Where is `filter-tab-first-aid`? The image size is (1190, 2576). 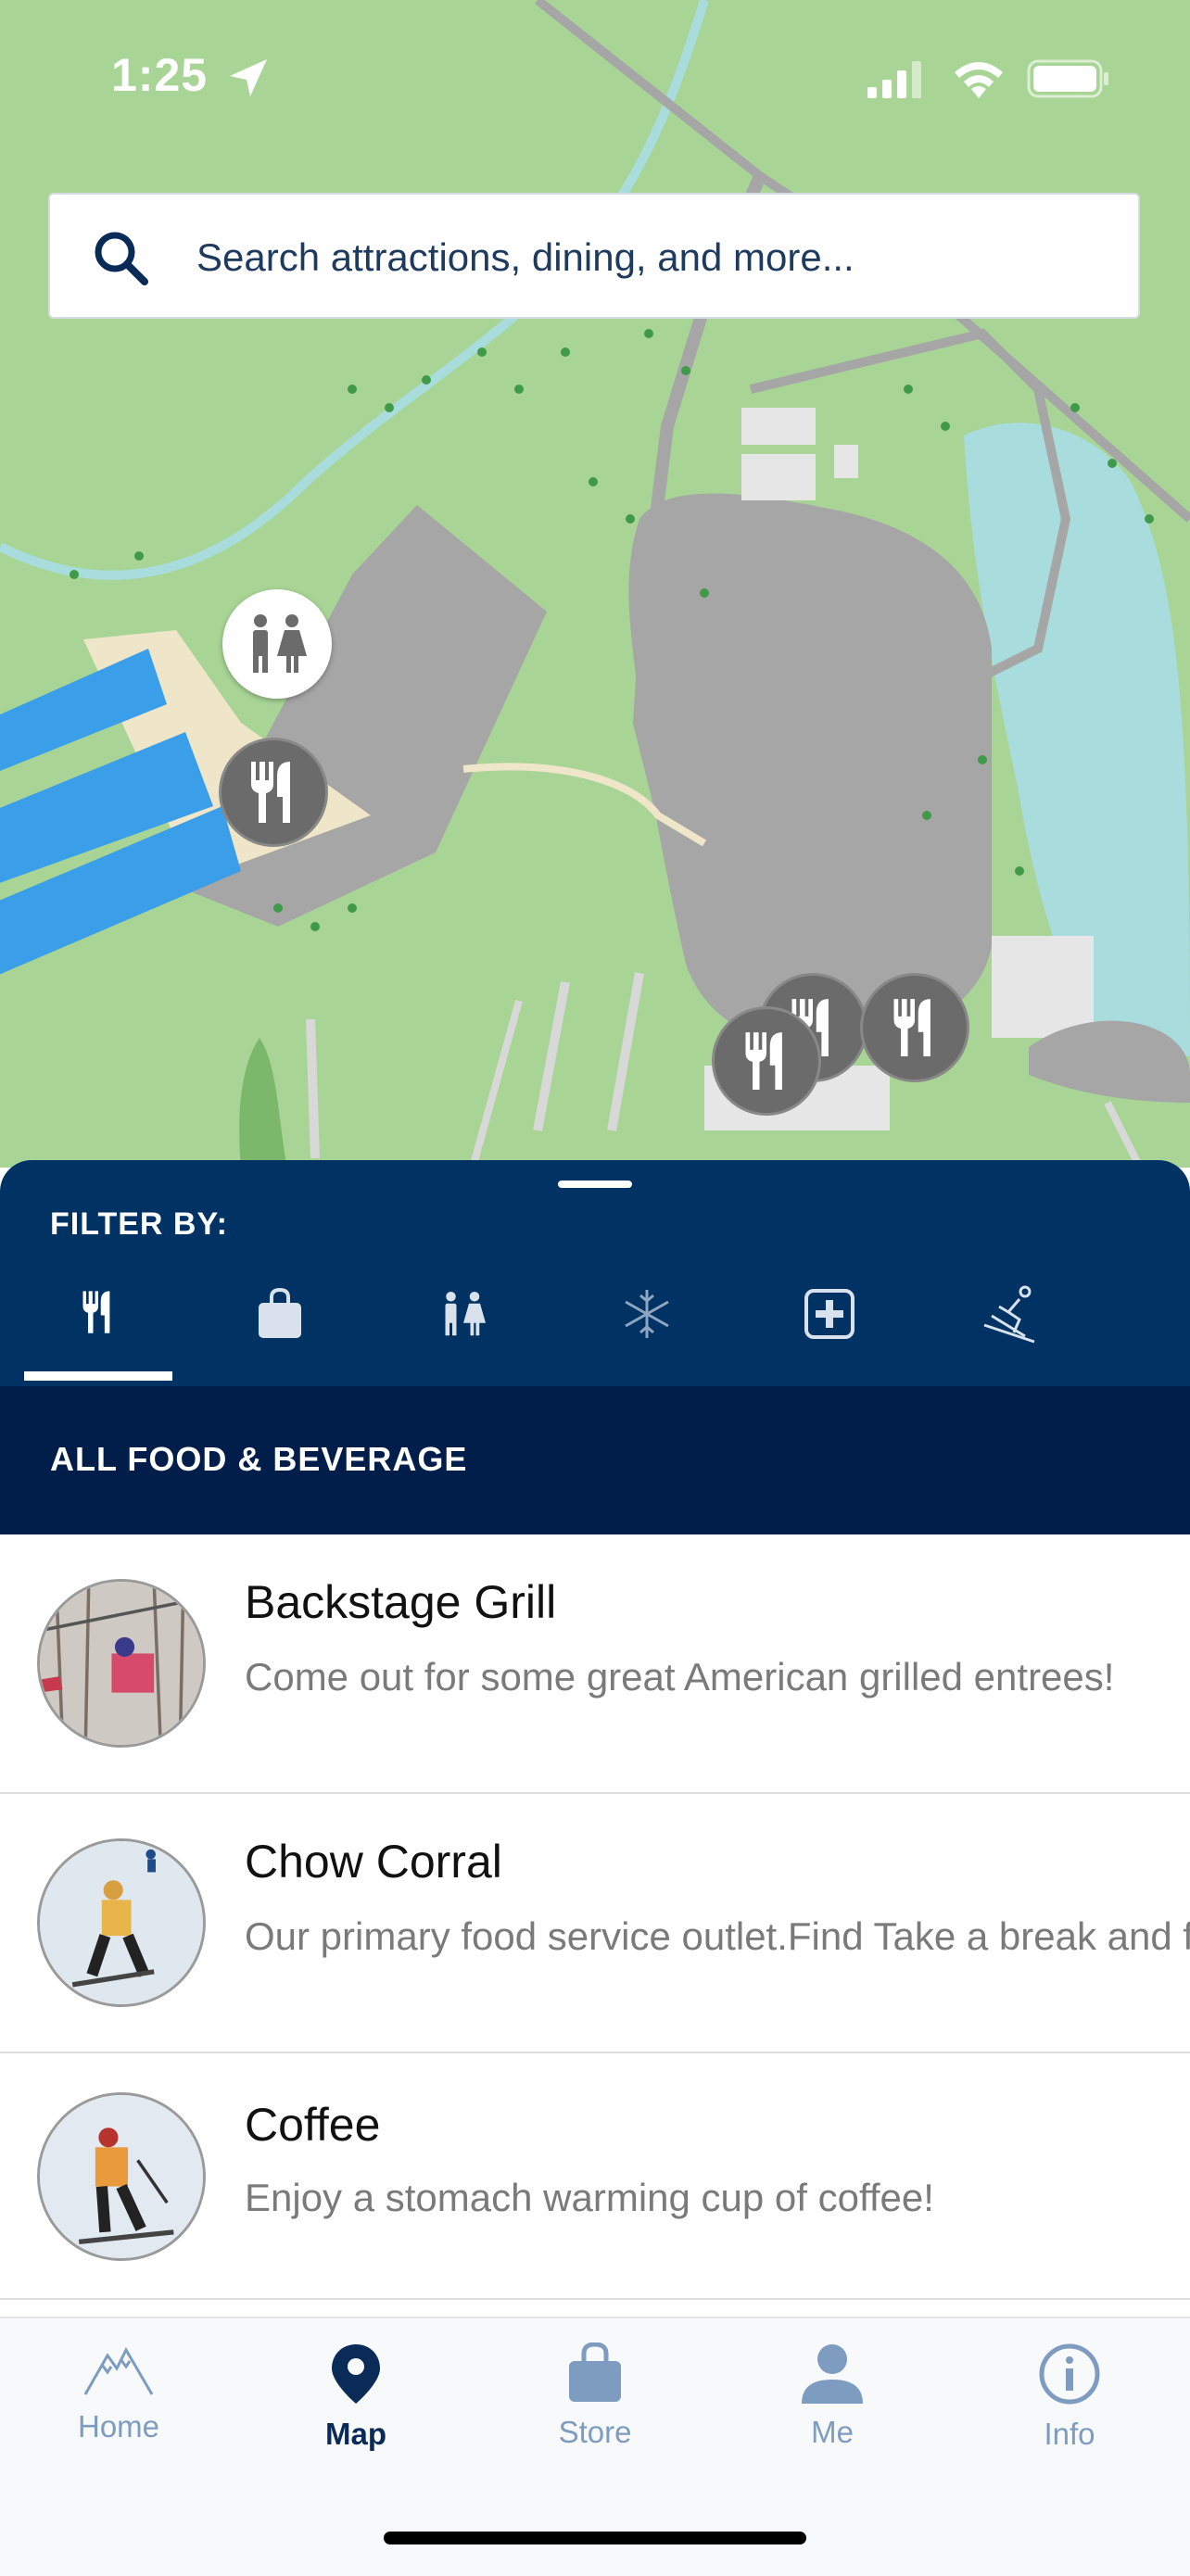 filter-tab-first-aid is located at coordinates (829, 1327).